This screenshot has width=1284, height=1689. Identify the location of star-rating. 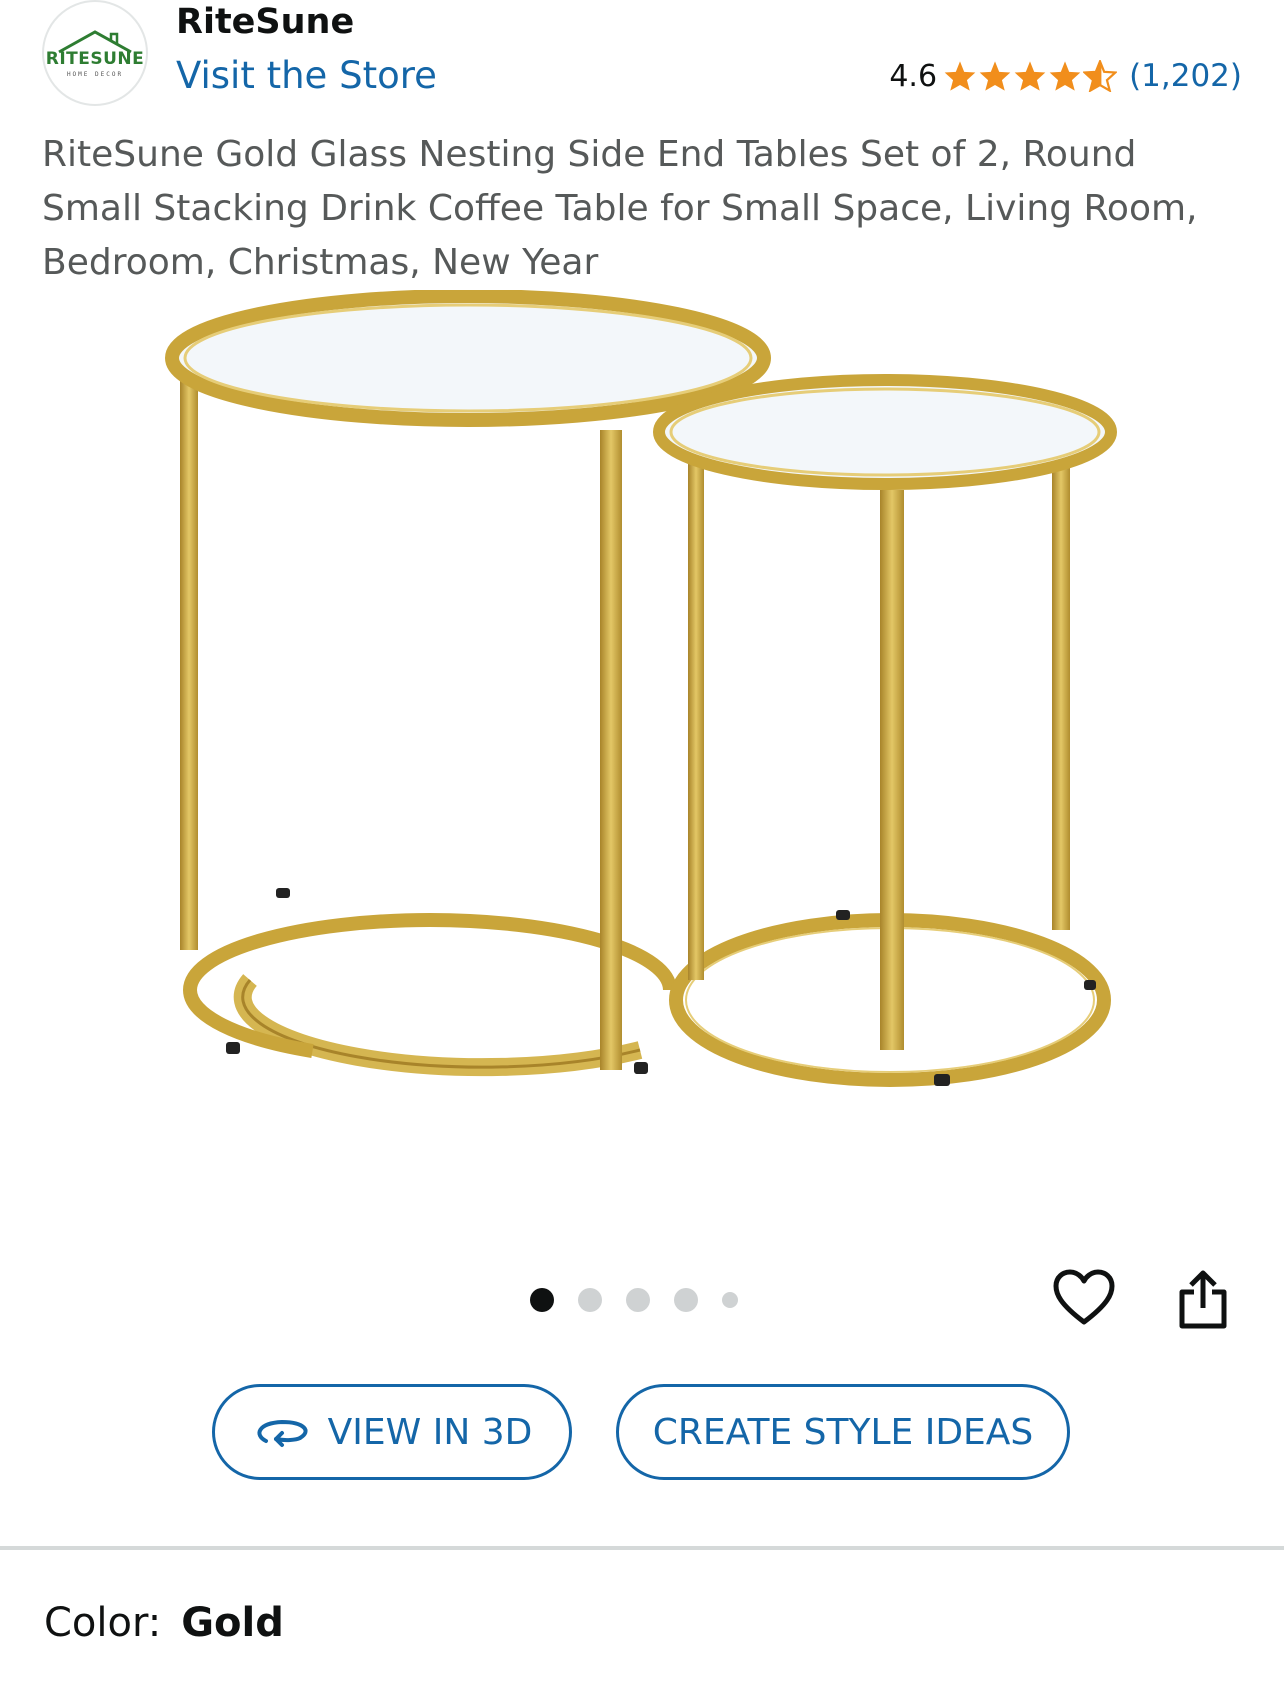
(1030, 76).